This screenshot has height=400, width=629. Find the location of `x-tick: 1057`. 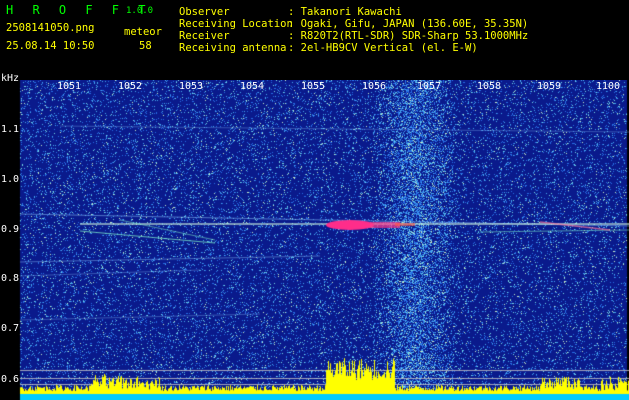

x-tick: 1057 is located at coordinates (429, 86).